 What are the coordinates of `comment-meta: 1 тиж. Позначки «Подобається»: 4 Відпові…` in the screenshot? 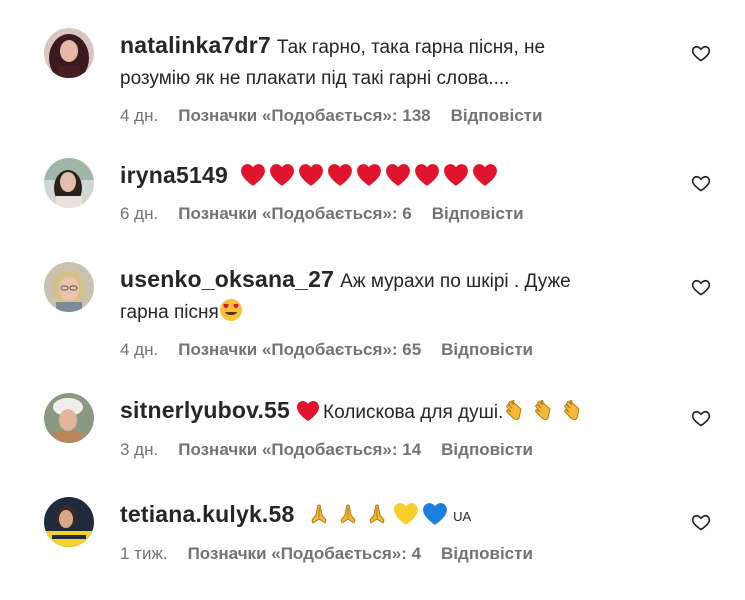 It's located at (380, 554).